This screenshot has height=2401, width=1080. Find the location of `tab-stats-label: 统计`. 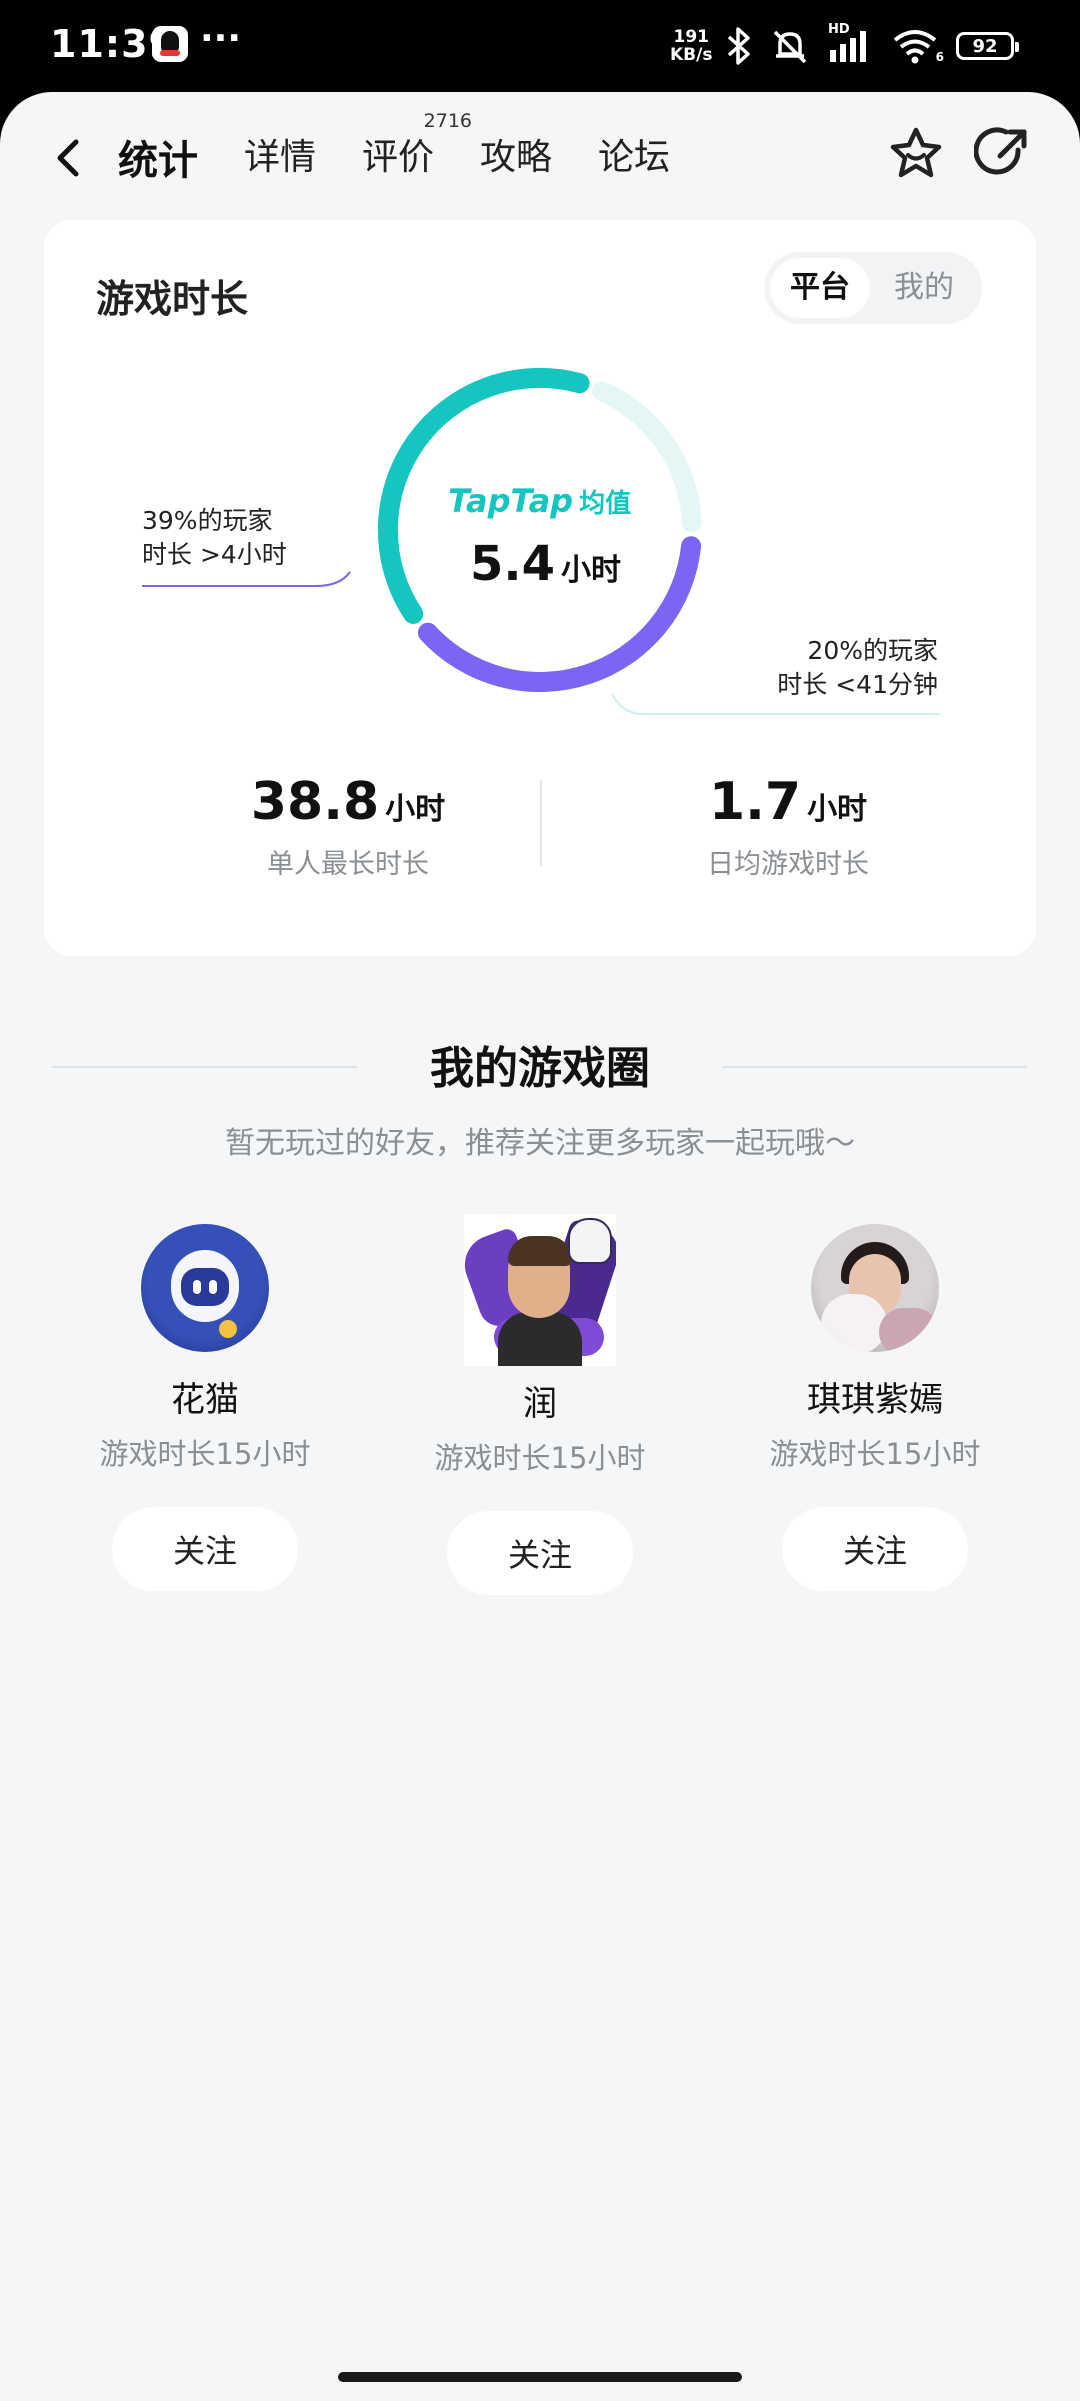

tab-stats-label: 统计 is located at coordinates (158, 161).